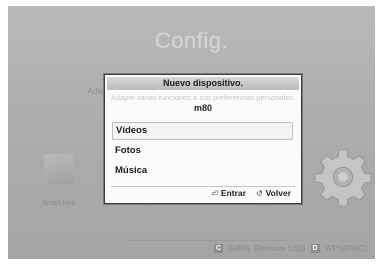 The width and height of the screenshot is (383, 265). Describe the element at coordinates (219, 248) in the screenshot. I see `c-key-icon: C` at that location.